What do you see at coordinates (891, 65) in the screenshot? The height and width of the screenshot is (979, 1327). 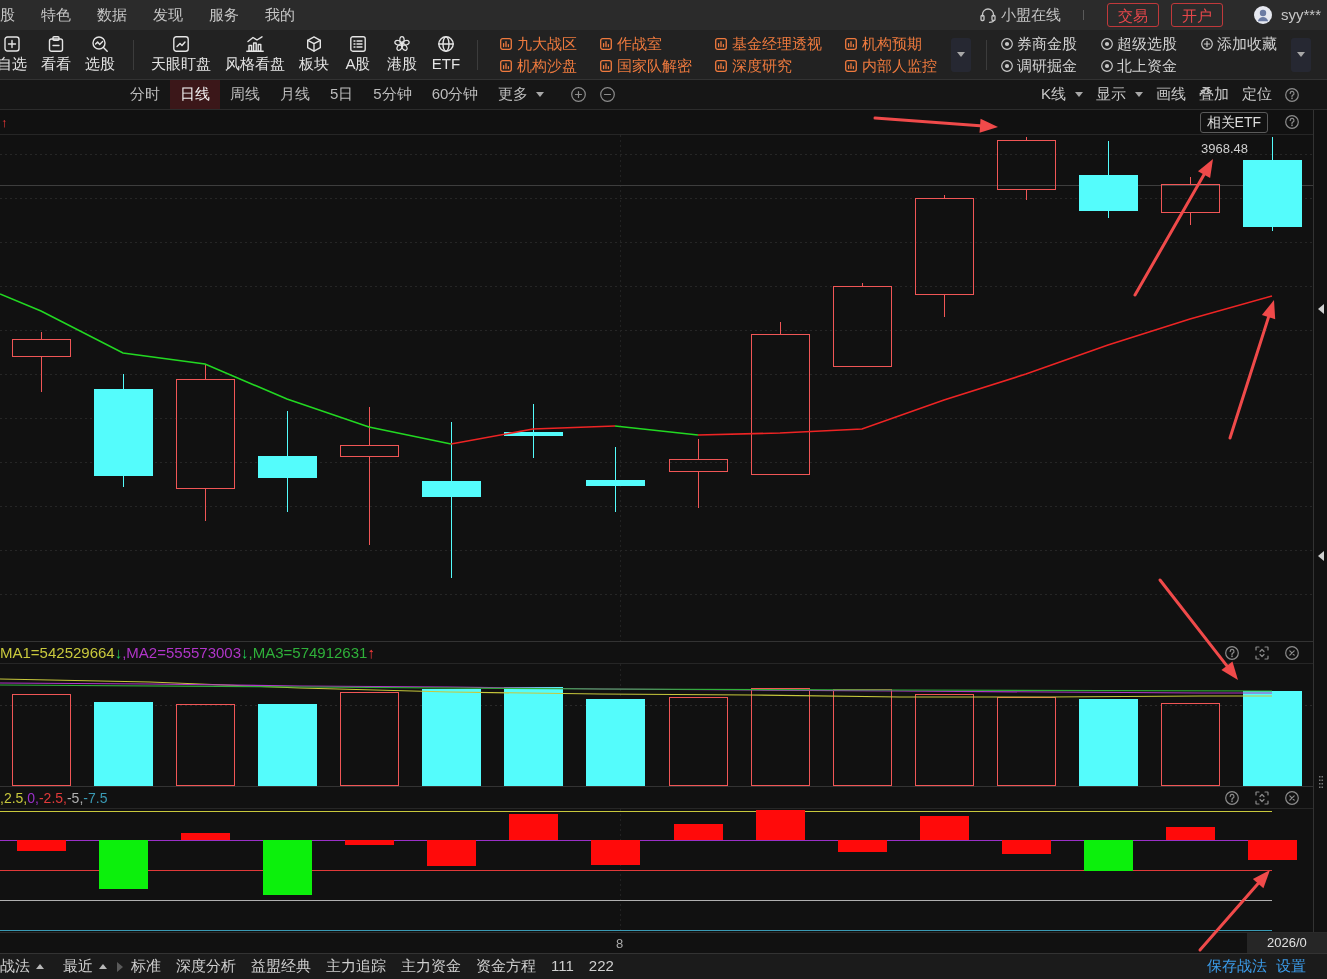 I see `feature-link: 内部人监控` at bounding box center [891, 65].